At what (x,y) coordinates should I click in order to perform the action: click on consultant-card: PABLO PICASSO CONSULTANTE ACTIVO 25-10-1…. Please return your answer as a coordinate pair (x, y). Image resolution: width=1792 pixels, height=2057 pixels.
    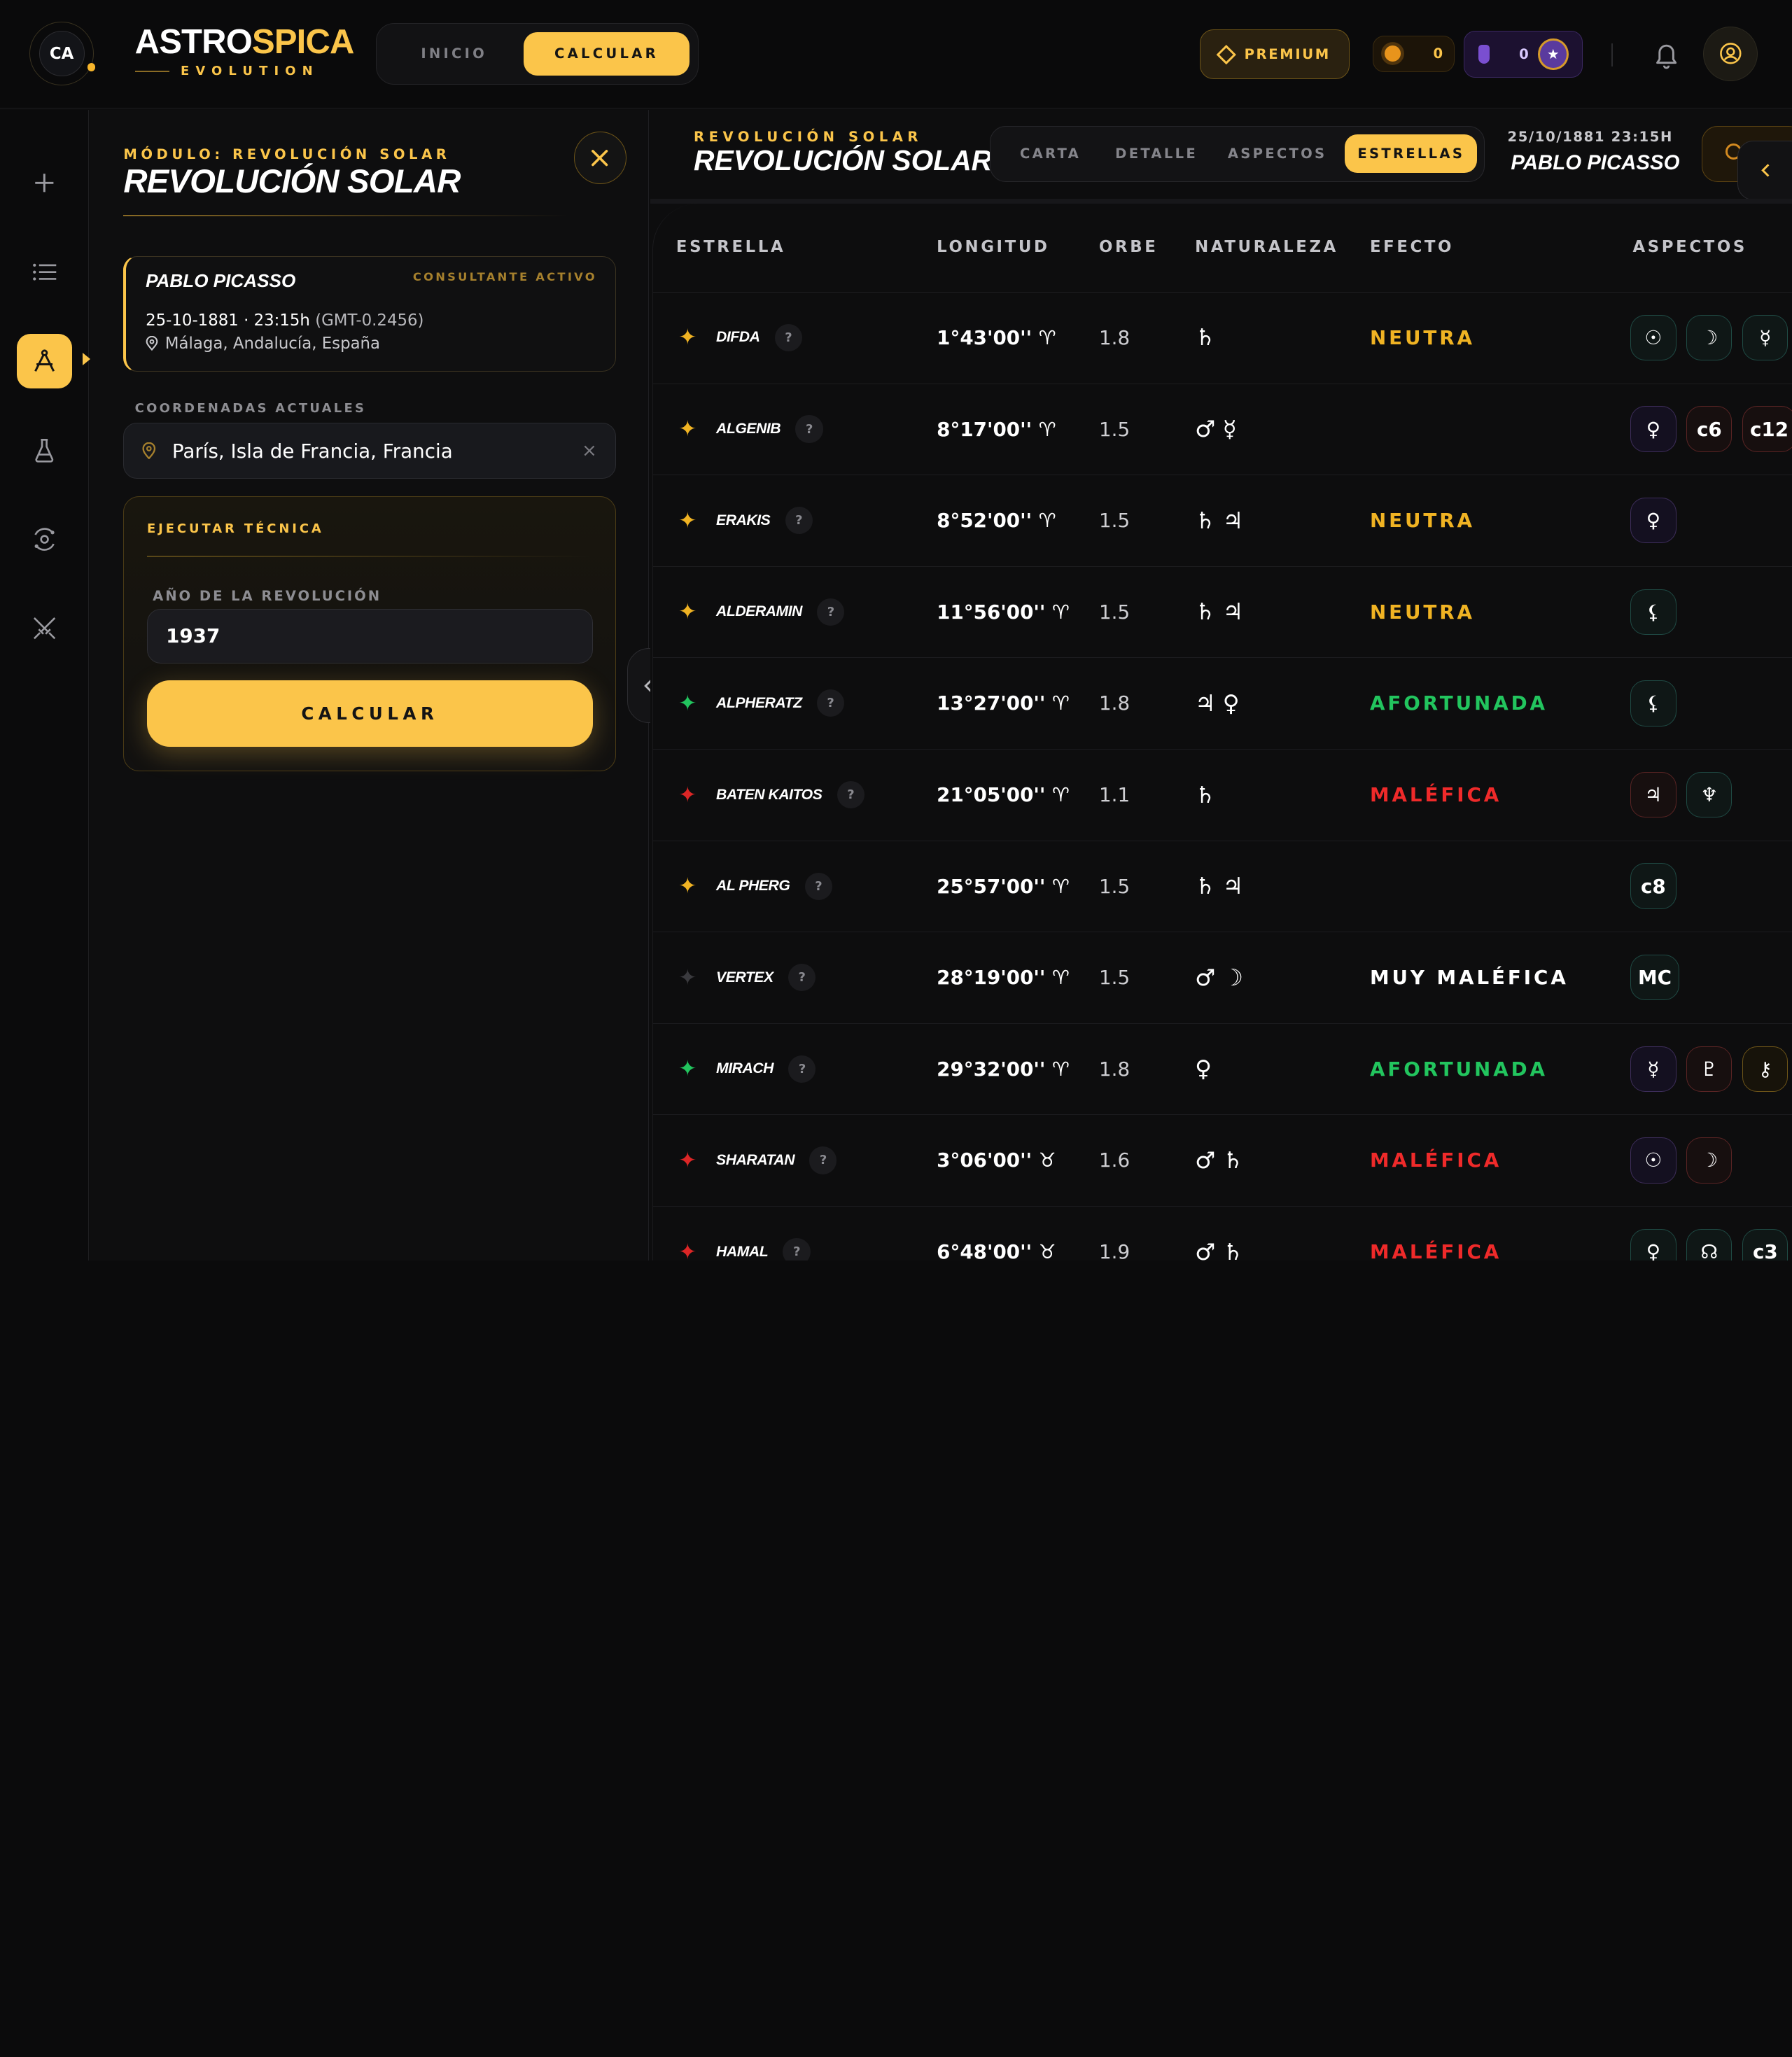
    Looking at the image, I should click on (369, 313).